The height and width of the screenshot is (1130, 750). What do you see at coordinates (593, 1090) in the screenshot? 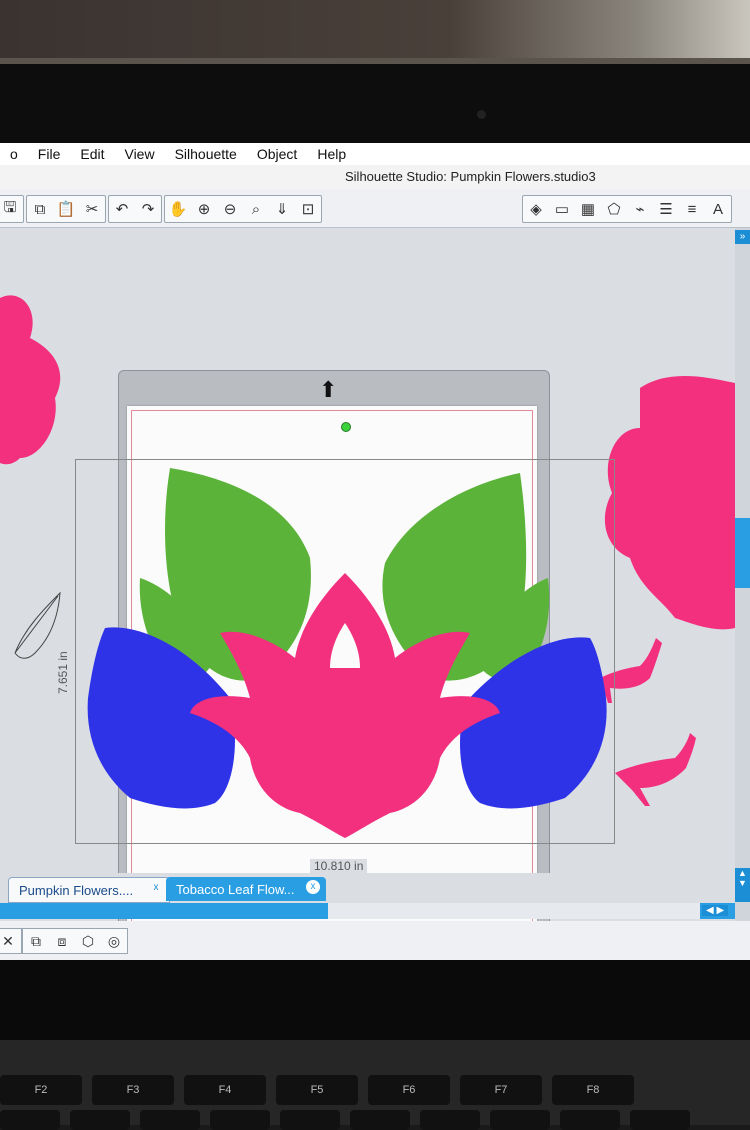
I see `key-f8: F8` at bounding box center [593, 1090].